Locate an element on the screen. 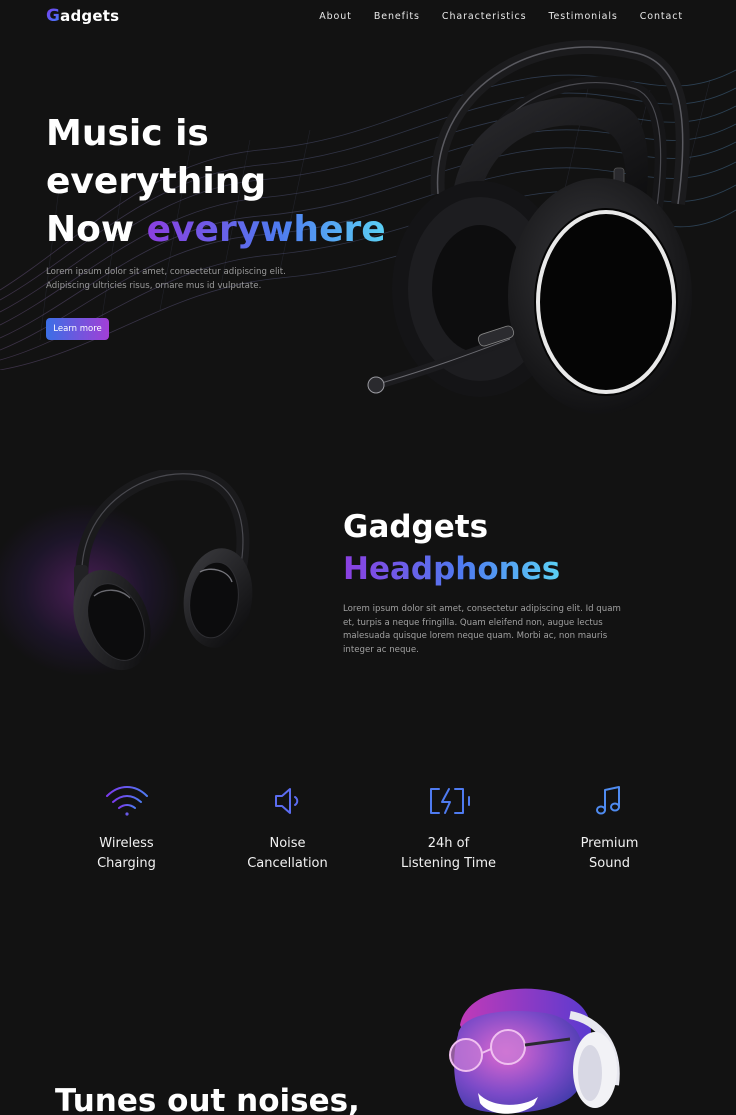 This screenshot has height=1115, width=736. product-title: Gadgets Headphones is located at coordinates (451, 548).